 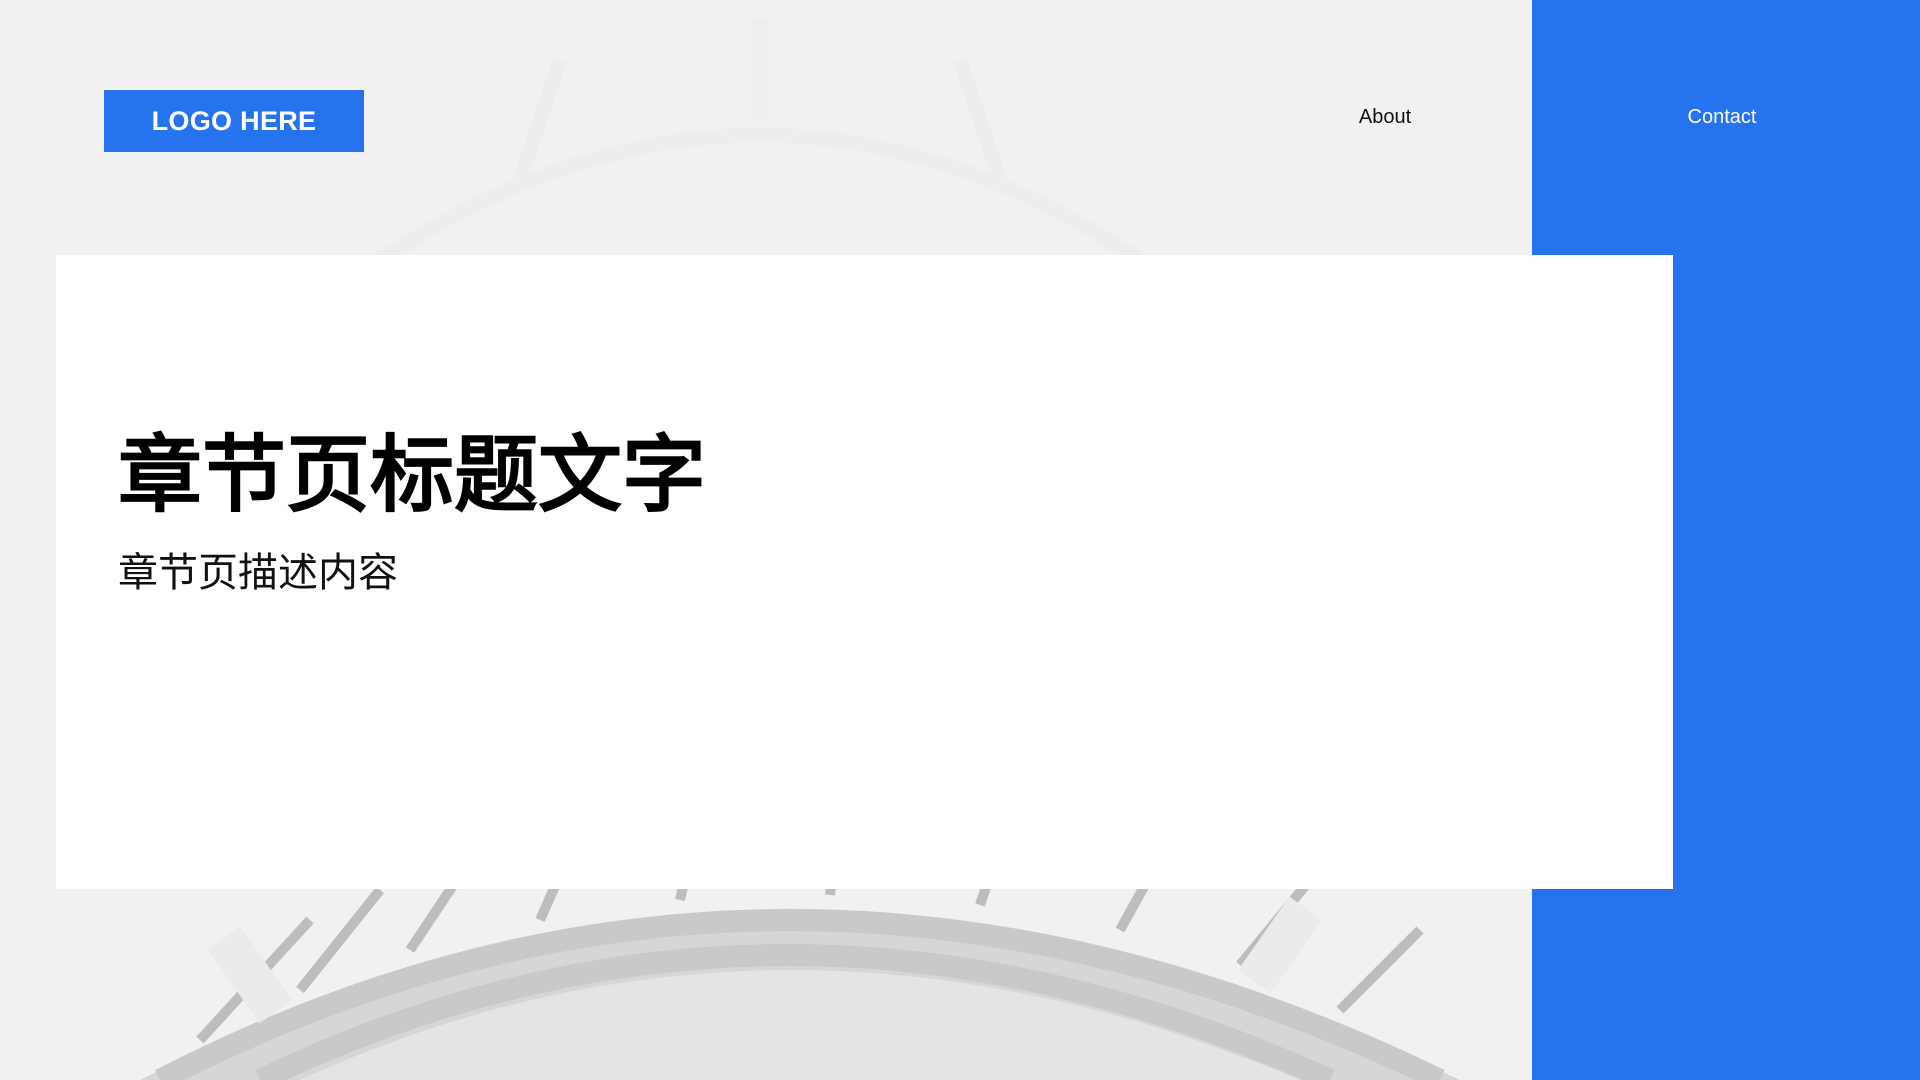 I want to click on nav-link-contact: Contact, so click(x=1722, y=121).